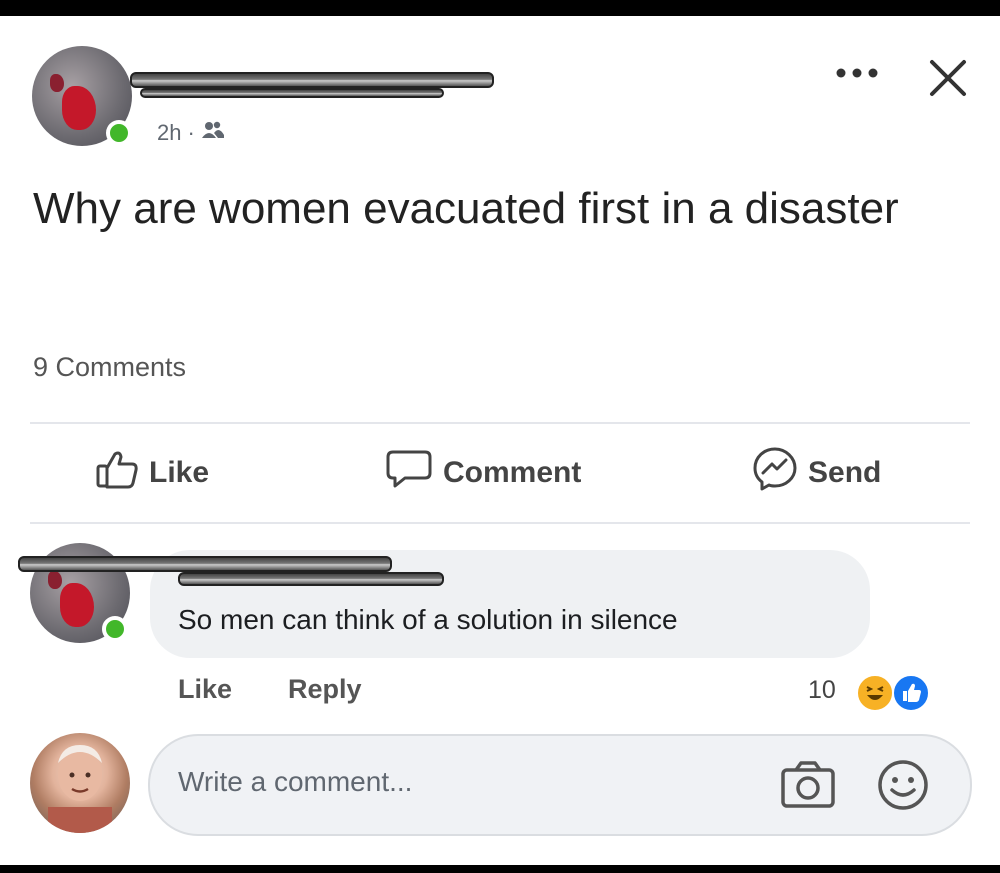 The height and width of the screenshot is (873, 1000). I want to click on redacted-author-name, so click(312, 80).